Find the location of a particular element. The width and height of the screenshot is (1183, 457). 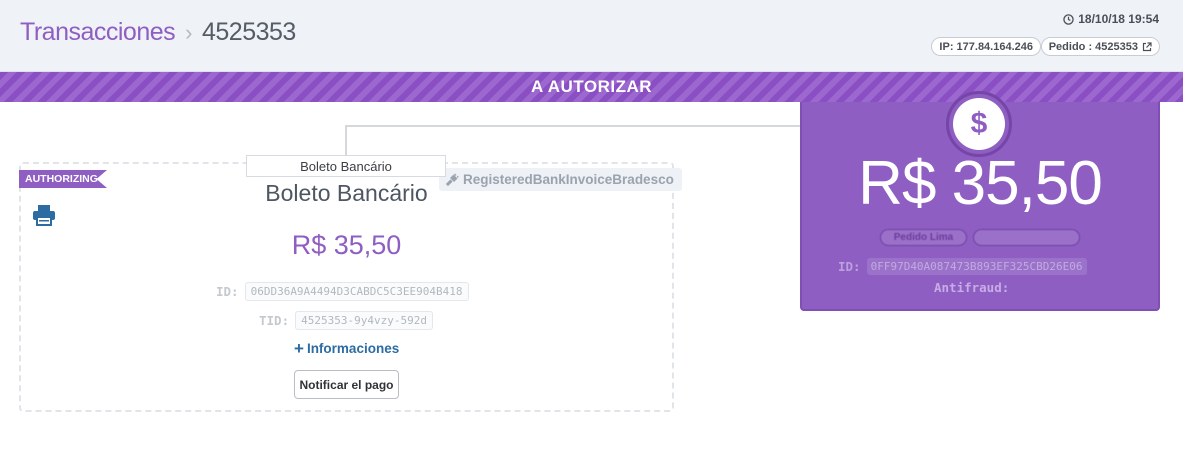

payment-id-row: ID: 06DD36A9A4494D3CABDC5C3EE904B418 is located at coordinates (342, 291).